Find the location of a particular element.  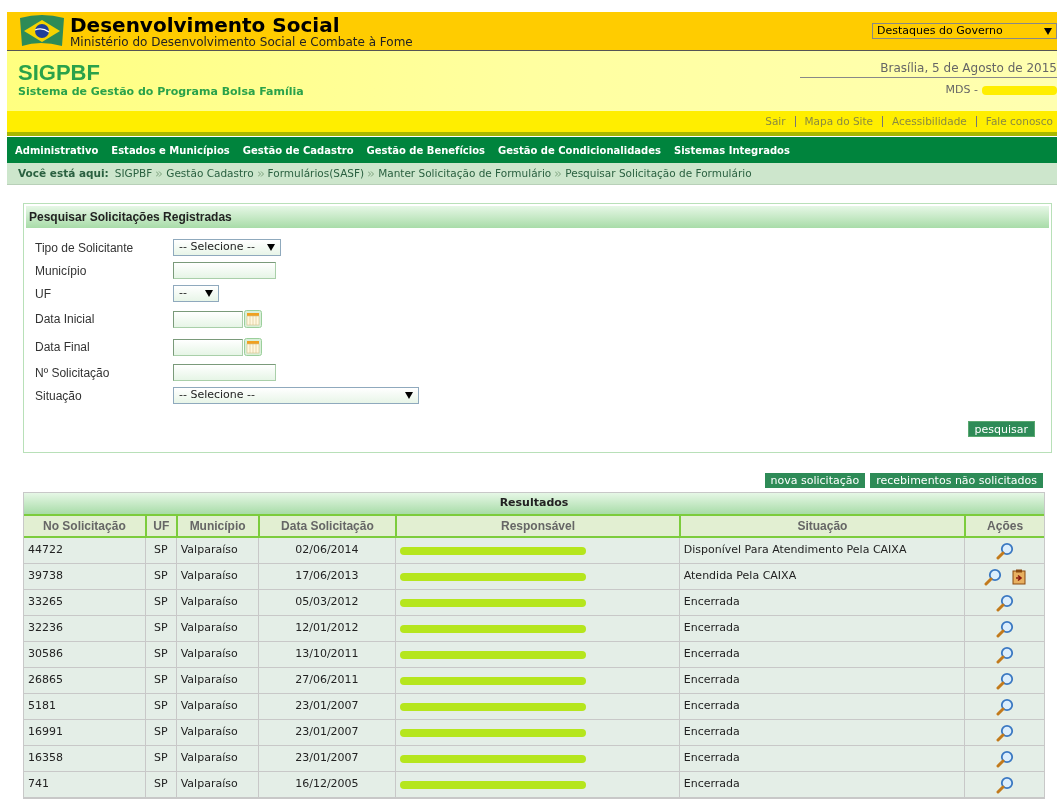

breadcrumb-link: Formulários(SASF) is located at coordinates (316, 173).